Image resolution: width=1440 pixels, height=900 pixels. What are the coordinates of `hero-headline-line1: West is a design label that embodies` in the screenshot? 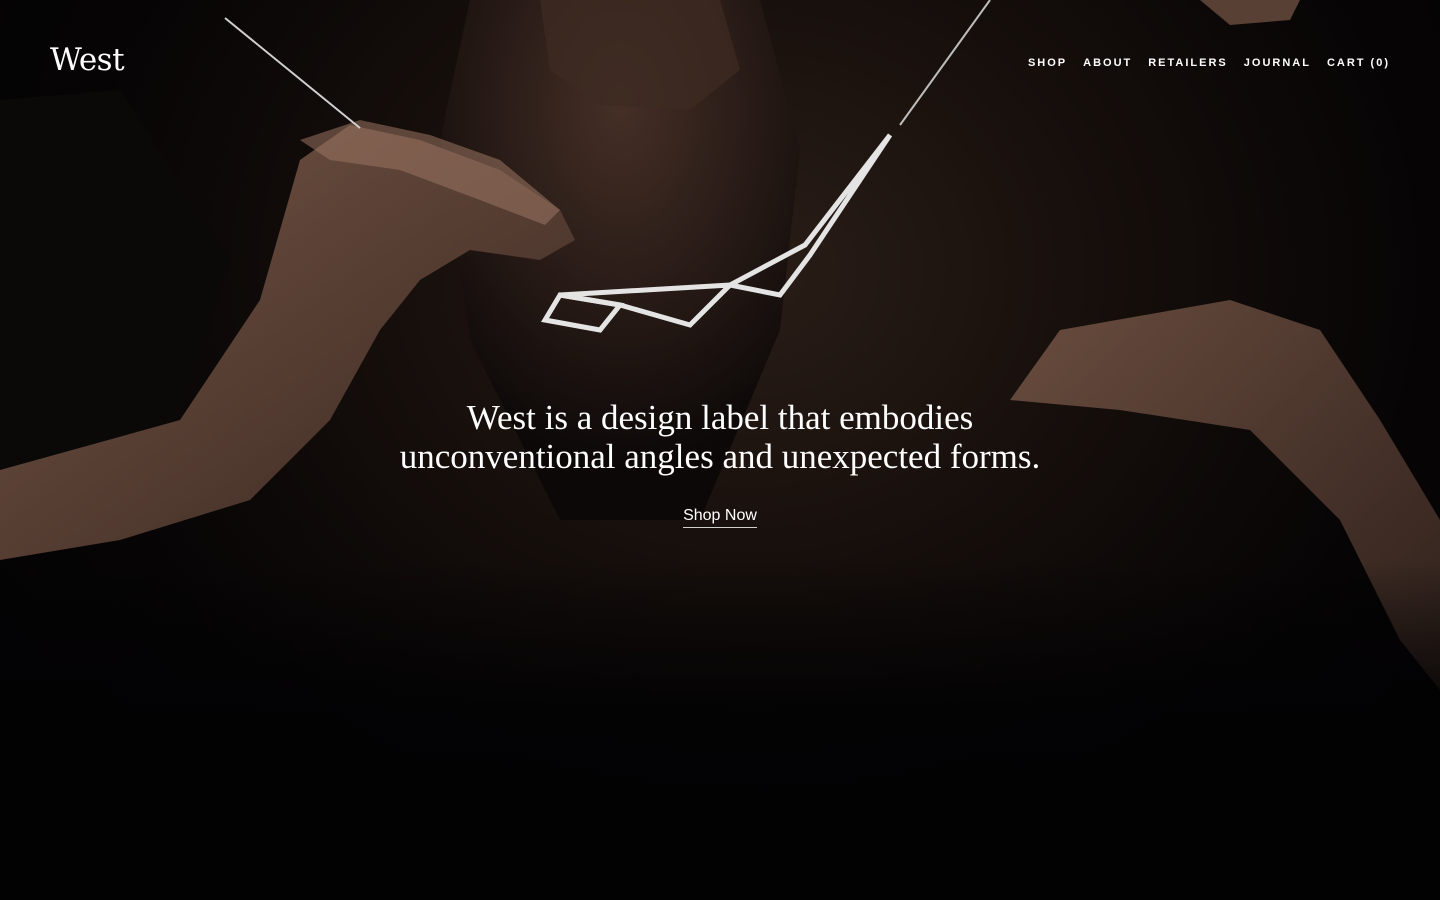 It's located at (720, 417).